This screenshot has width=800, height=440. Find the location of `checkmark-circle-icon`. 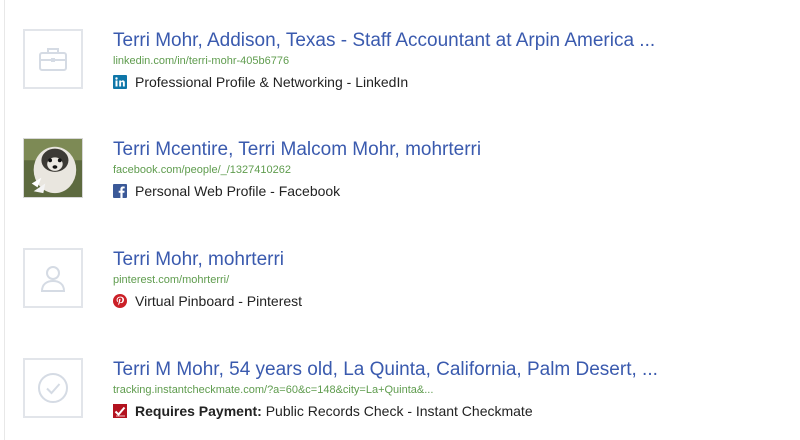

checkmark-circle-icon is located at coordinates (53, 388).